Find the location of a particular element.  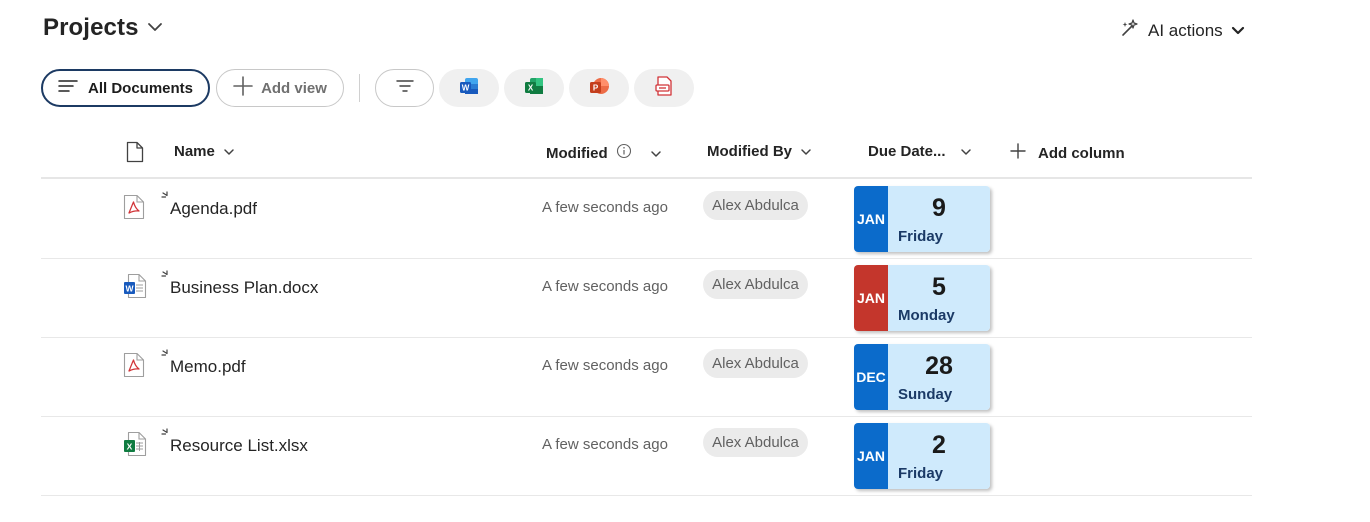

add-view-label: Add view is located at coordinates (294, 88).